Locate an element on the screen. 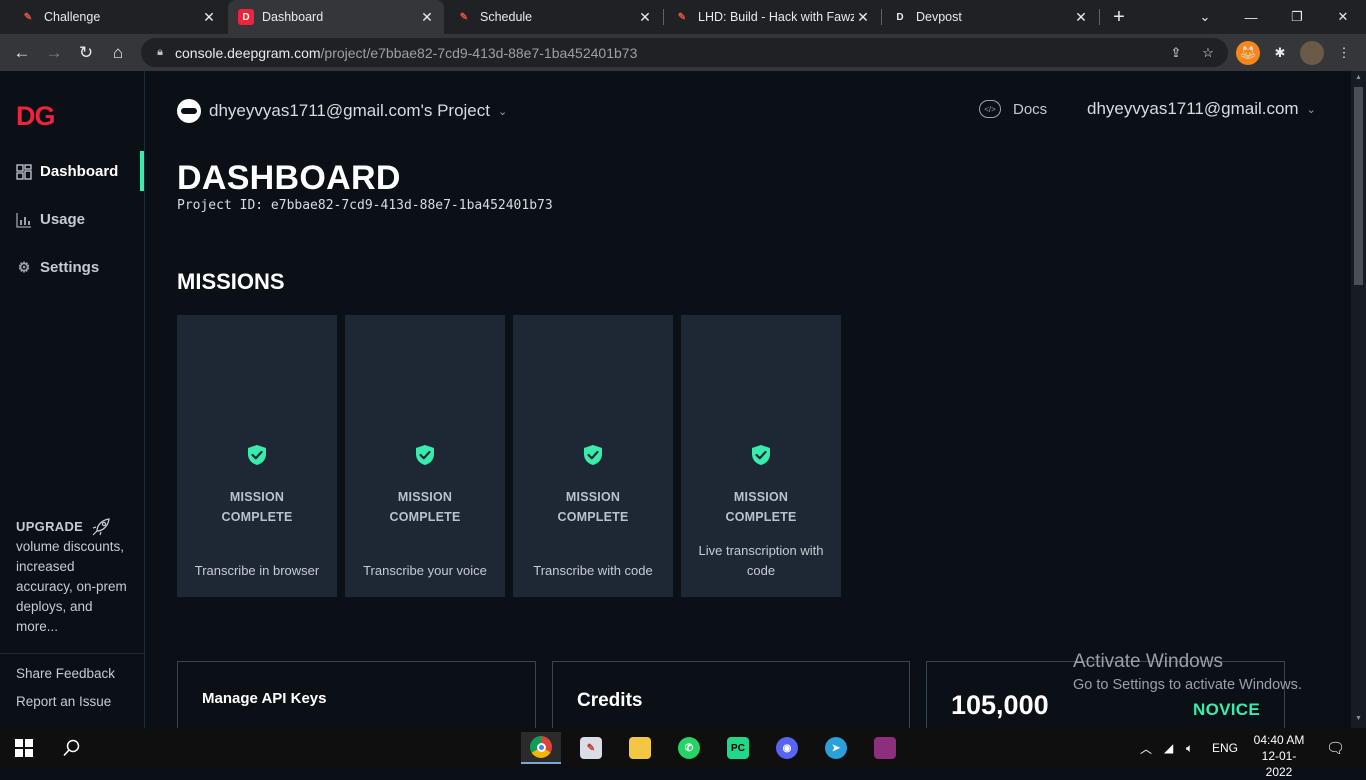 This screenshot has height=780, width=1366. docs-link: </> Docs is located at coordinates (1013, 109).